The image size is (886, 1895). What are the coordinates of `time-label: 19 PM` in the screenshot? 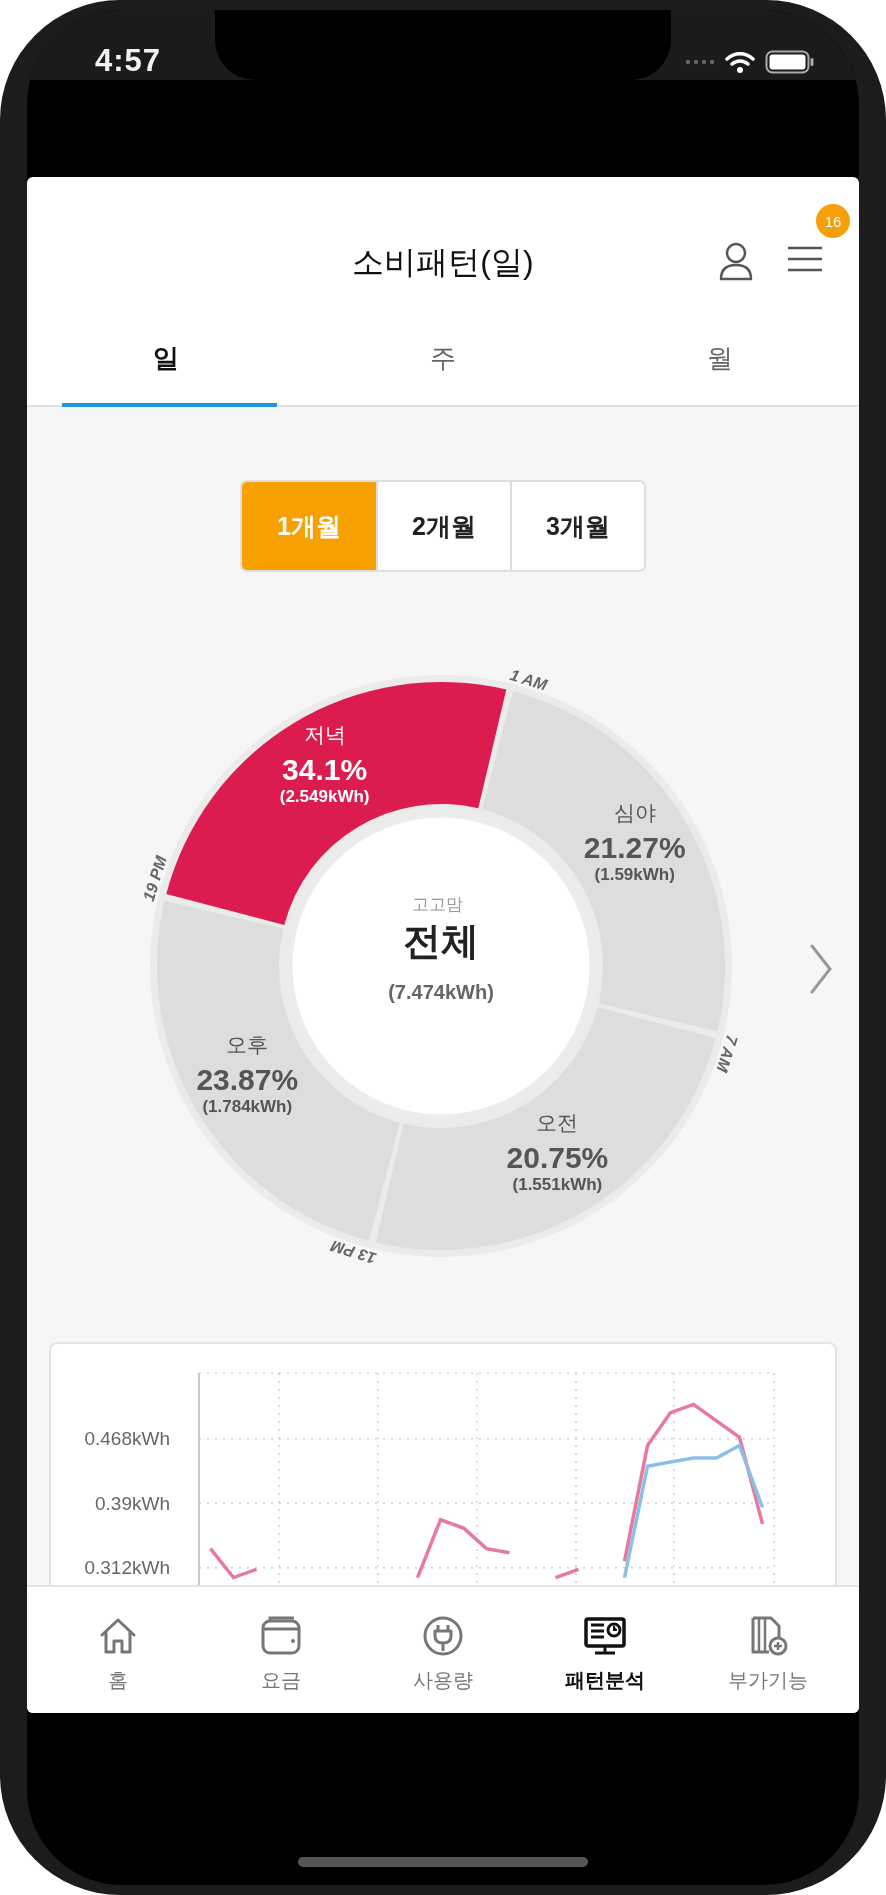 It's located at (154, 878).